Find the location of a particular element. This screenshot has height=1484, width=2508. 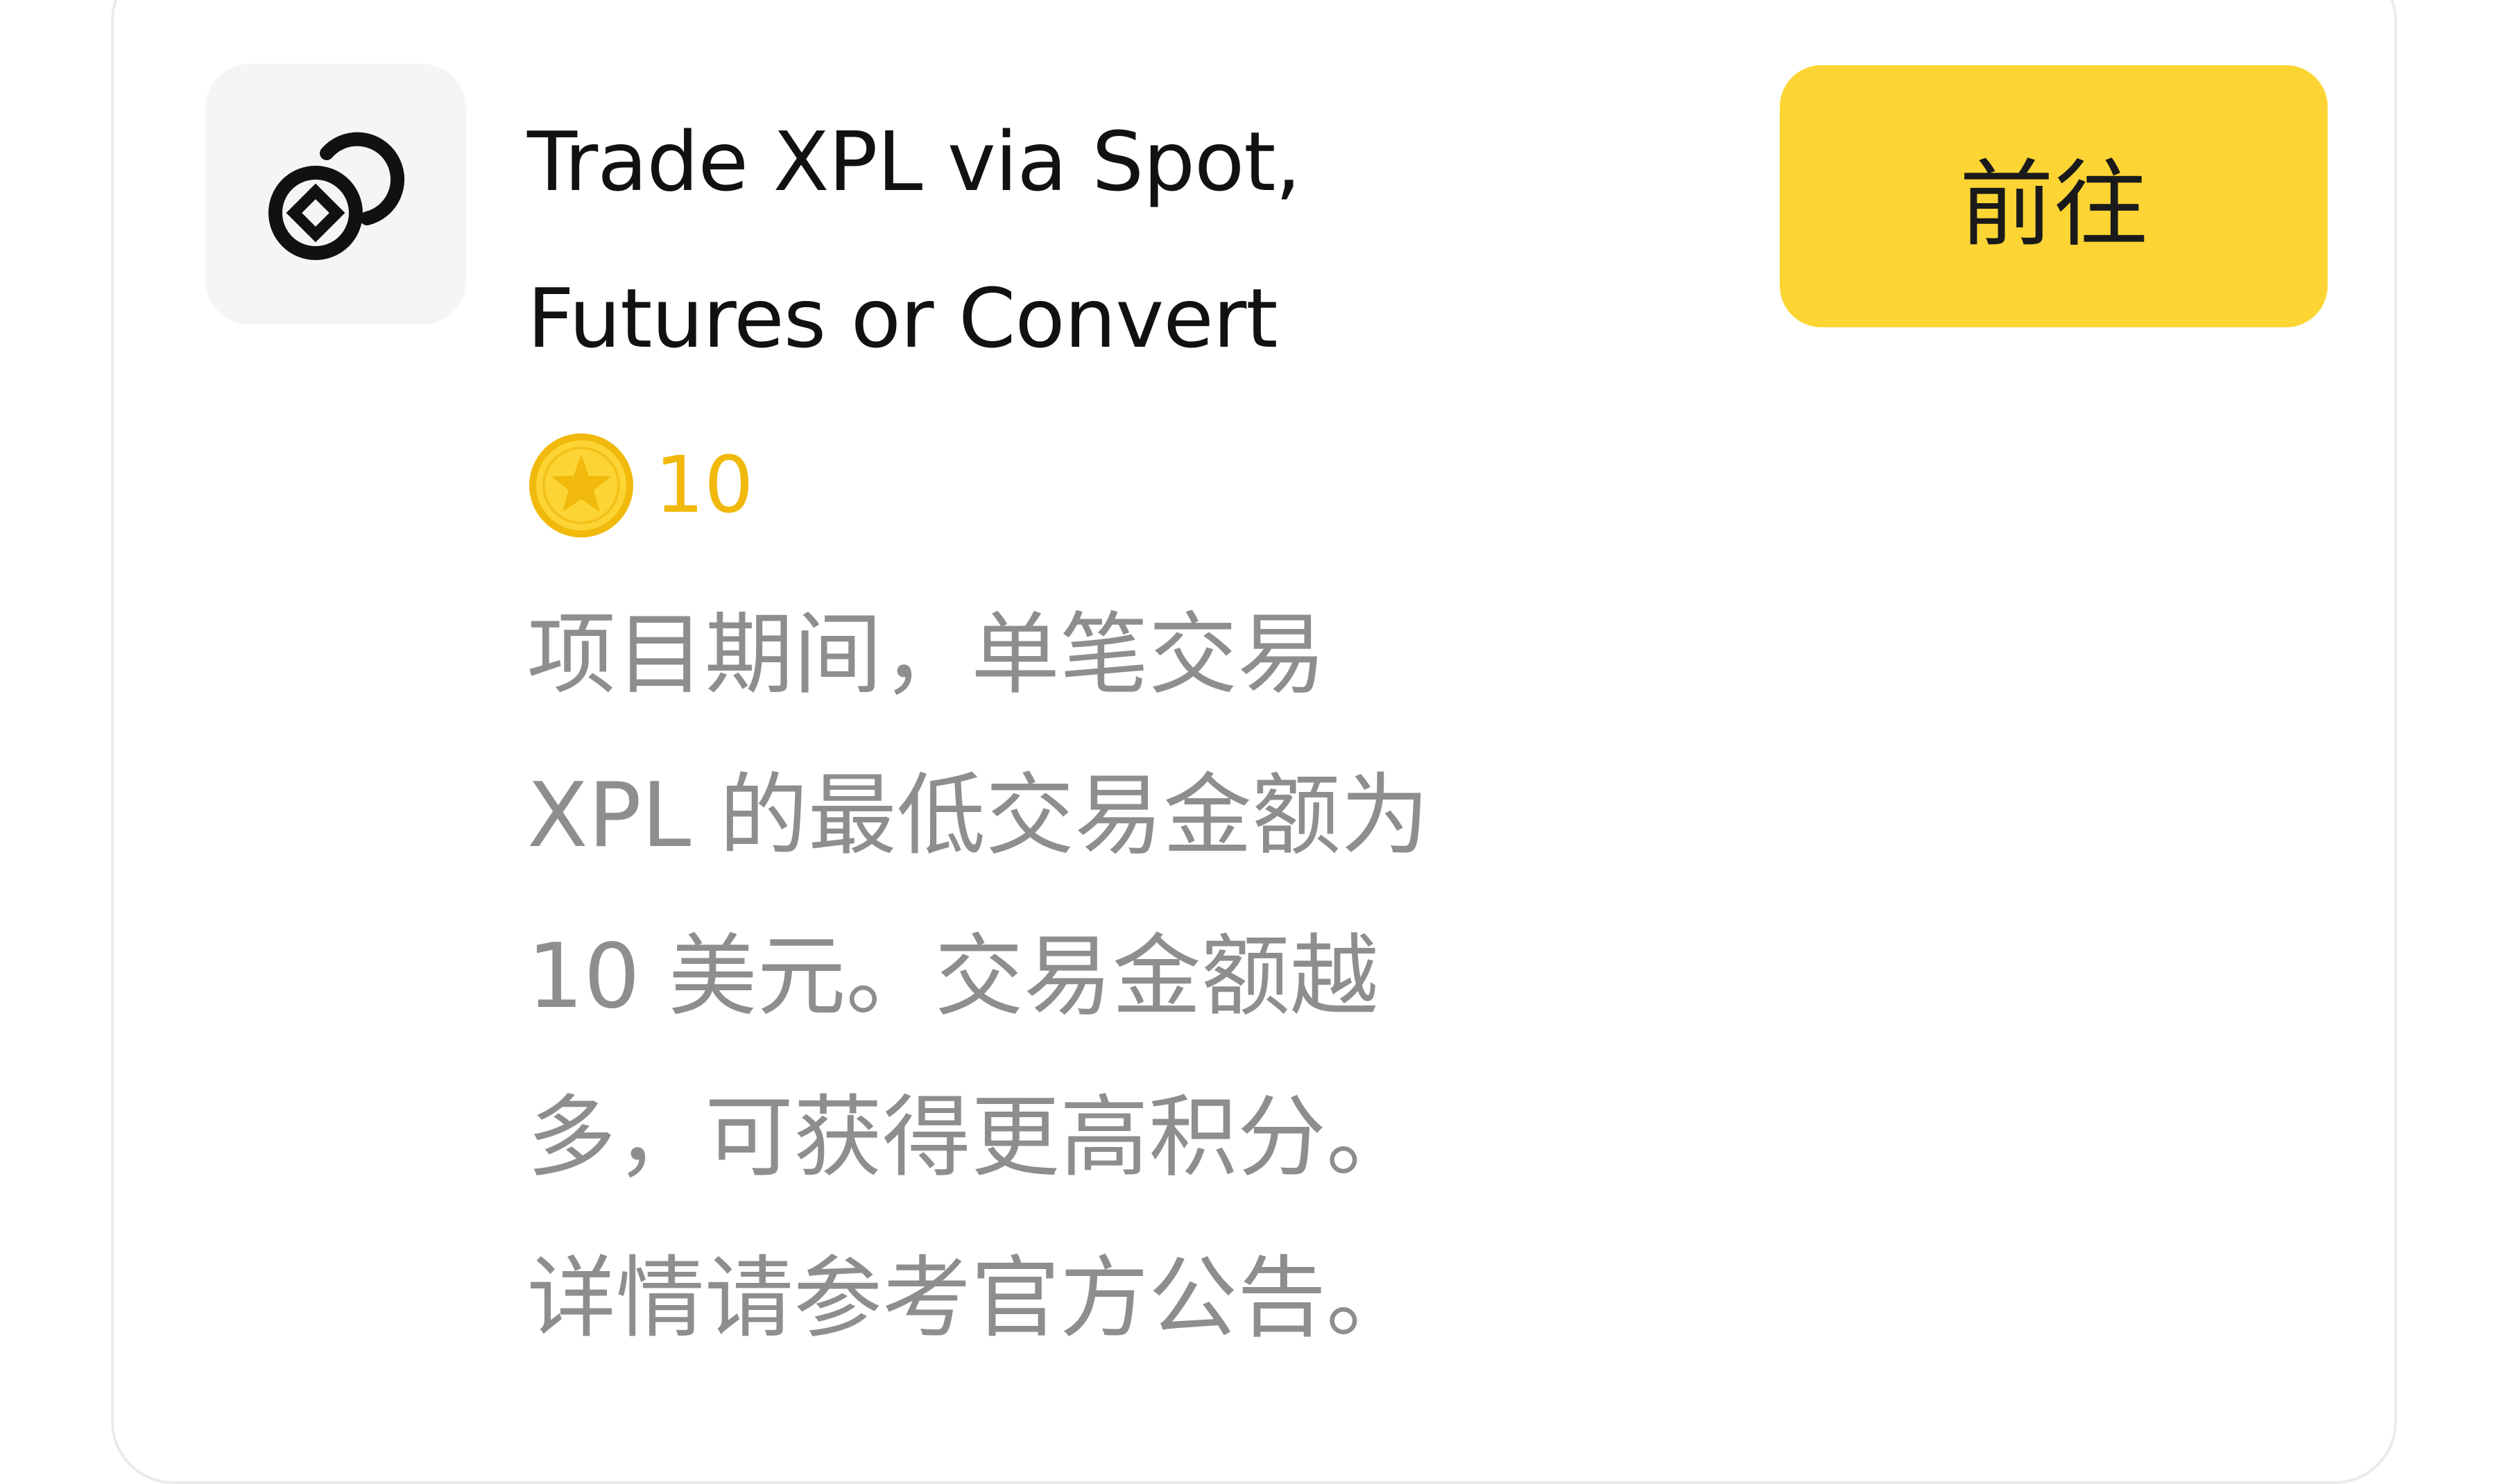

task-title-line: Futures or Convert is located at coordinates (902, 318).